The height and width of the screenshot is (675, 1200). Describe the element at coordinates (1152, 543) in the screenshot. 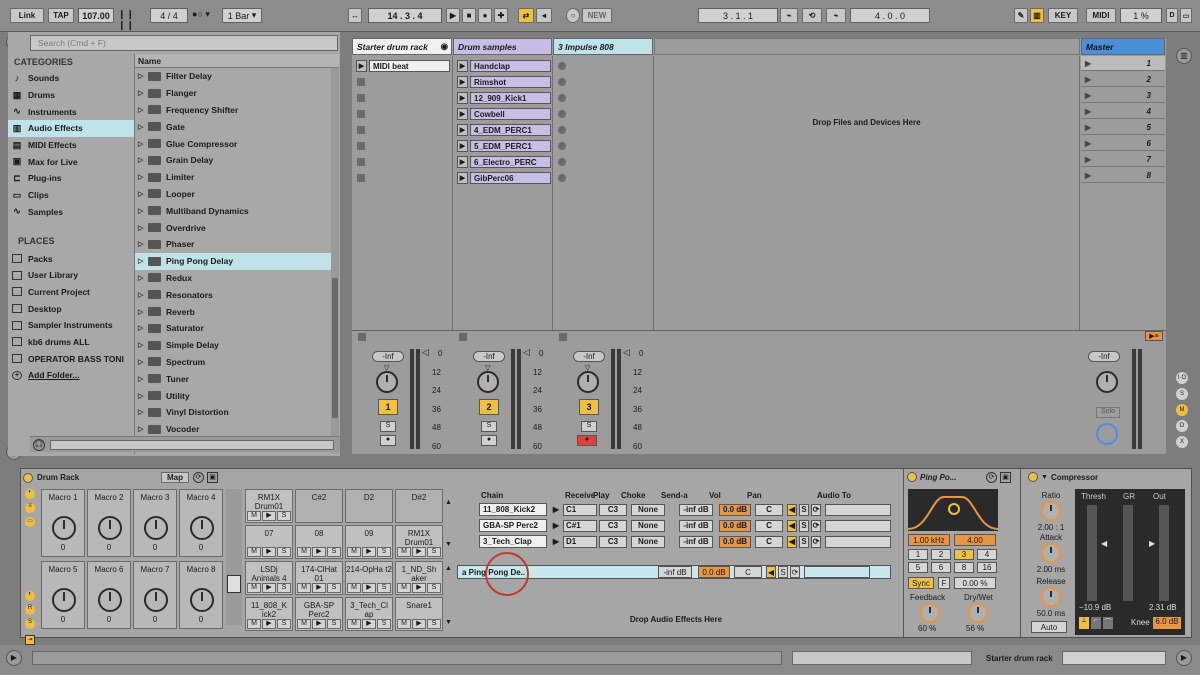

I see `out-arrow-icon: ▶` at that location.